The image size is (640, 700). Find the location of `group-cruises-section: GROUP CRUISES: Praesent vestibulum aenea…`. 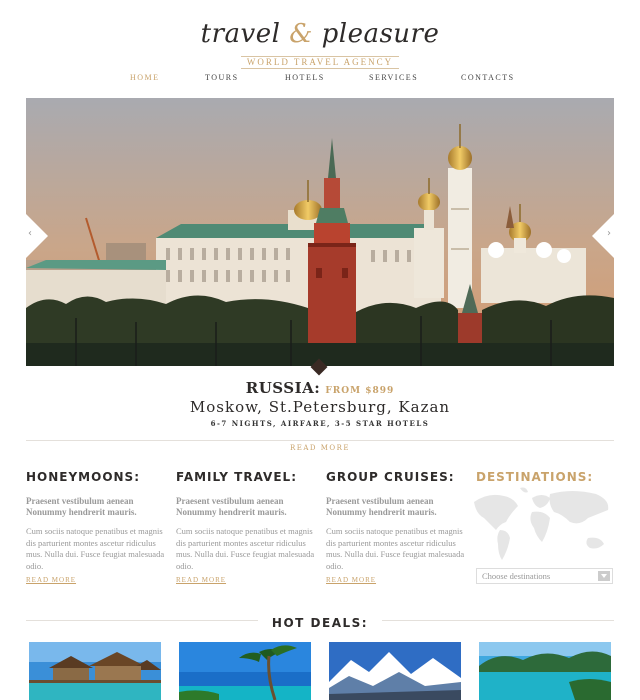

group-cruises-section: GROUP CRUISES: Praesent vestibulum aenea… is located at coordinates (396, 527).